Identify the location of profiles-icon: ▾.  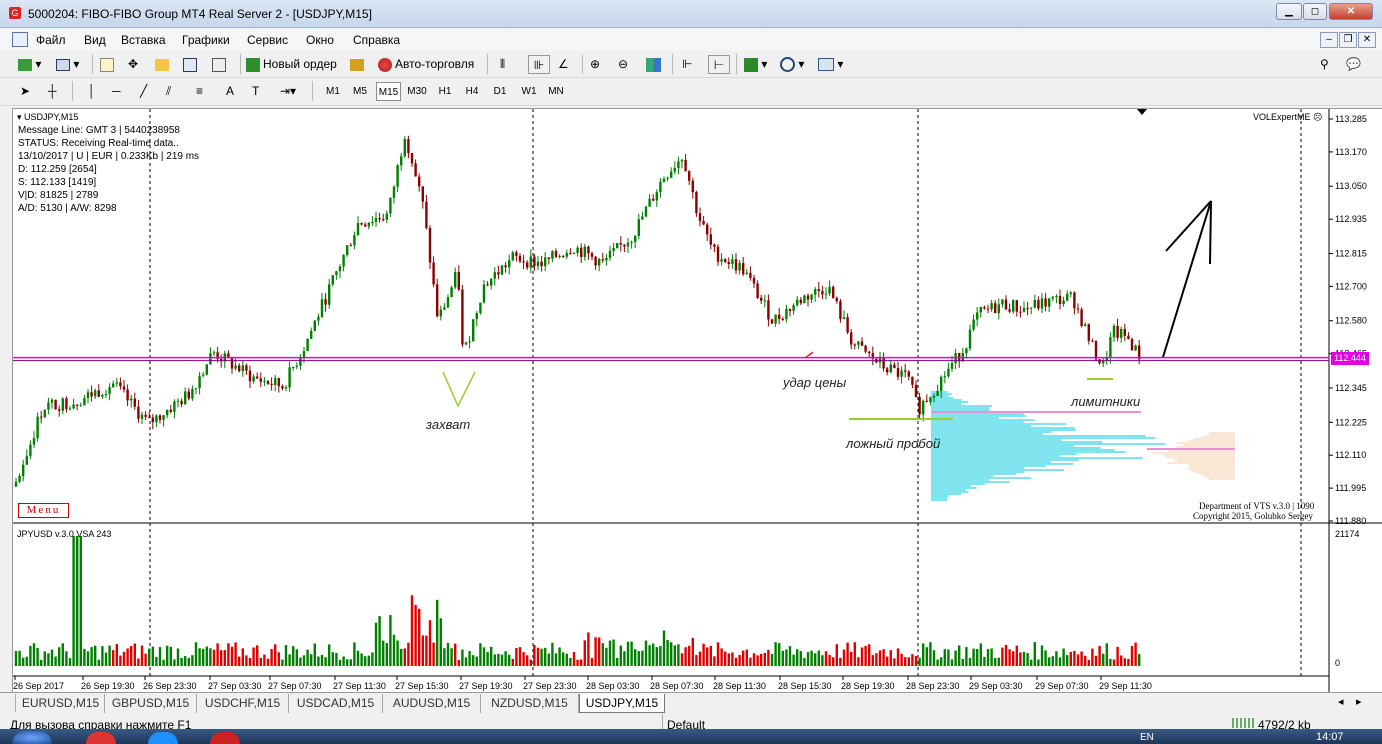
(67, 64).